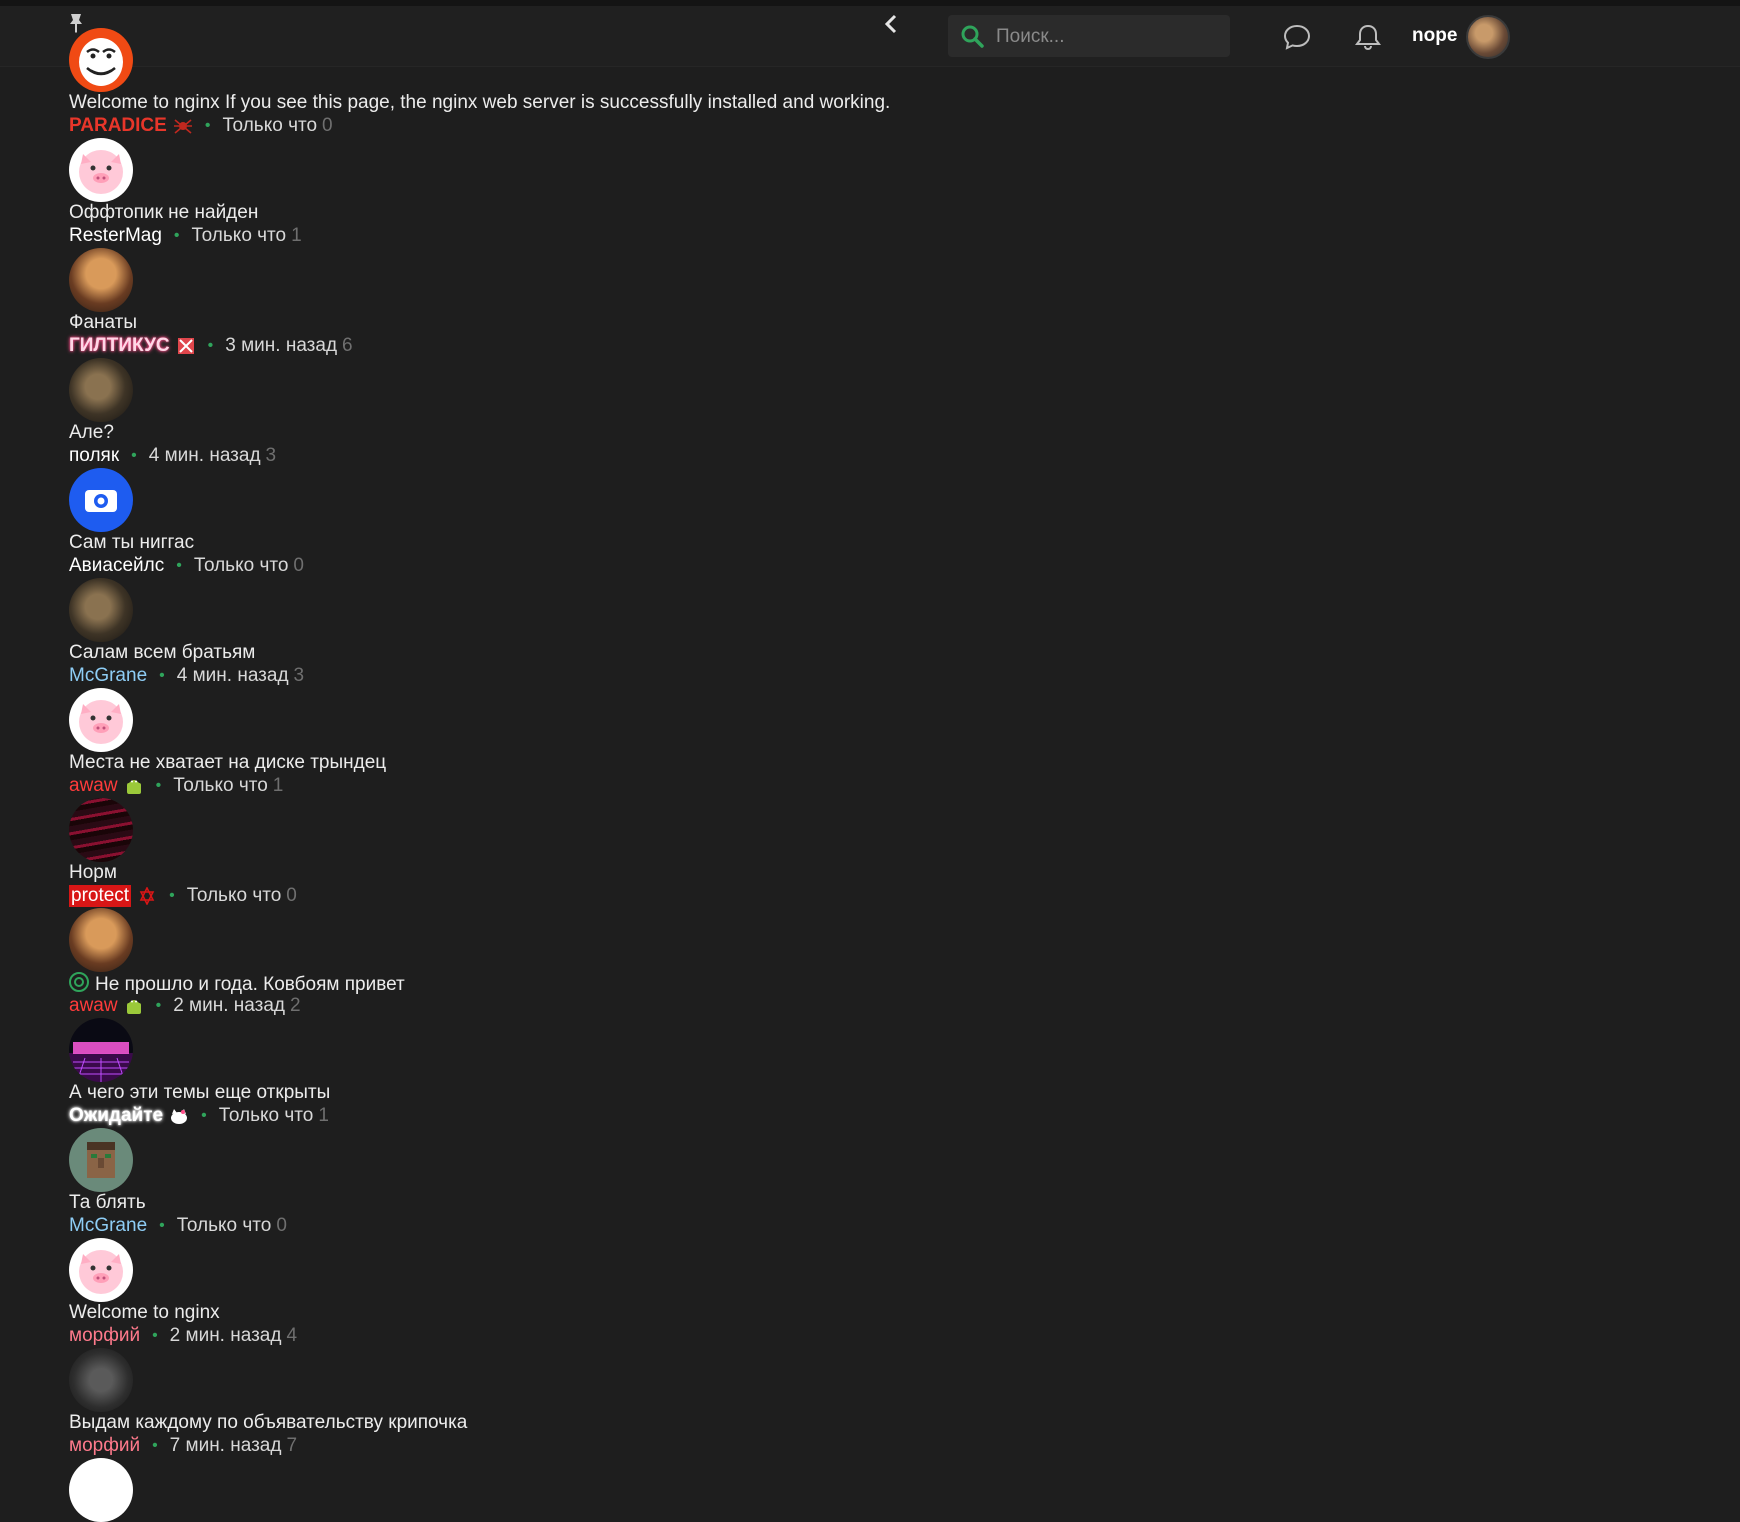 The image size is (1740, 1522). I want to click on topic-meta: awaw • Только что 1, so click(176, 786).